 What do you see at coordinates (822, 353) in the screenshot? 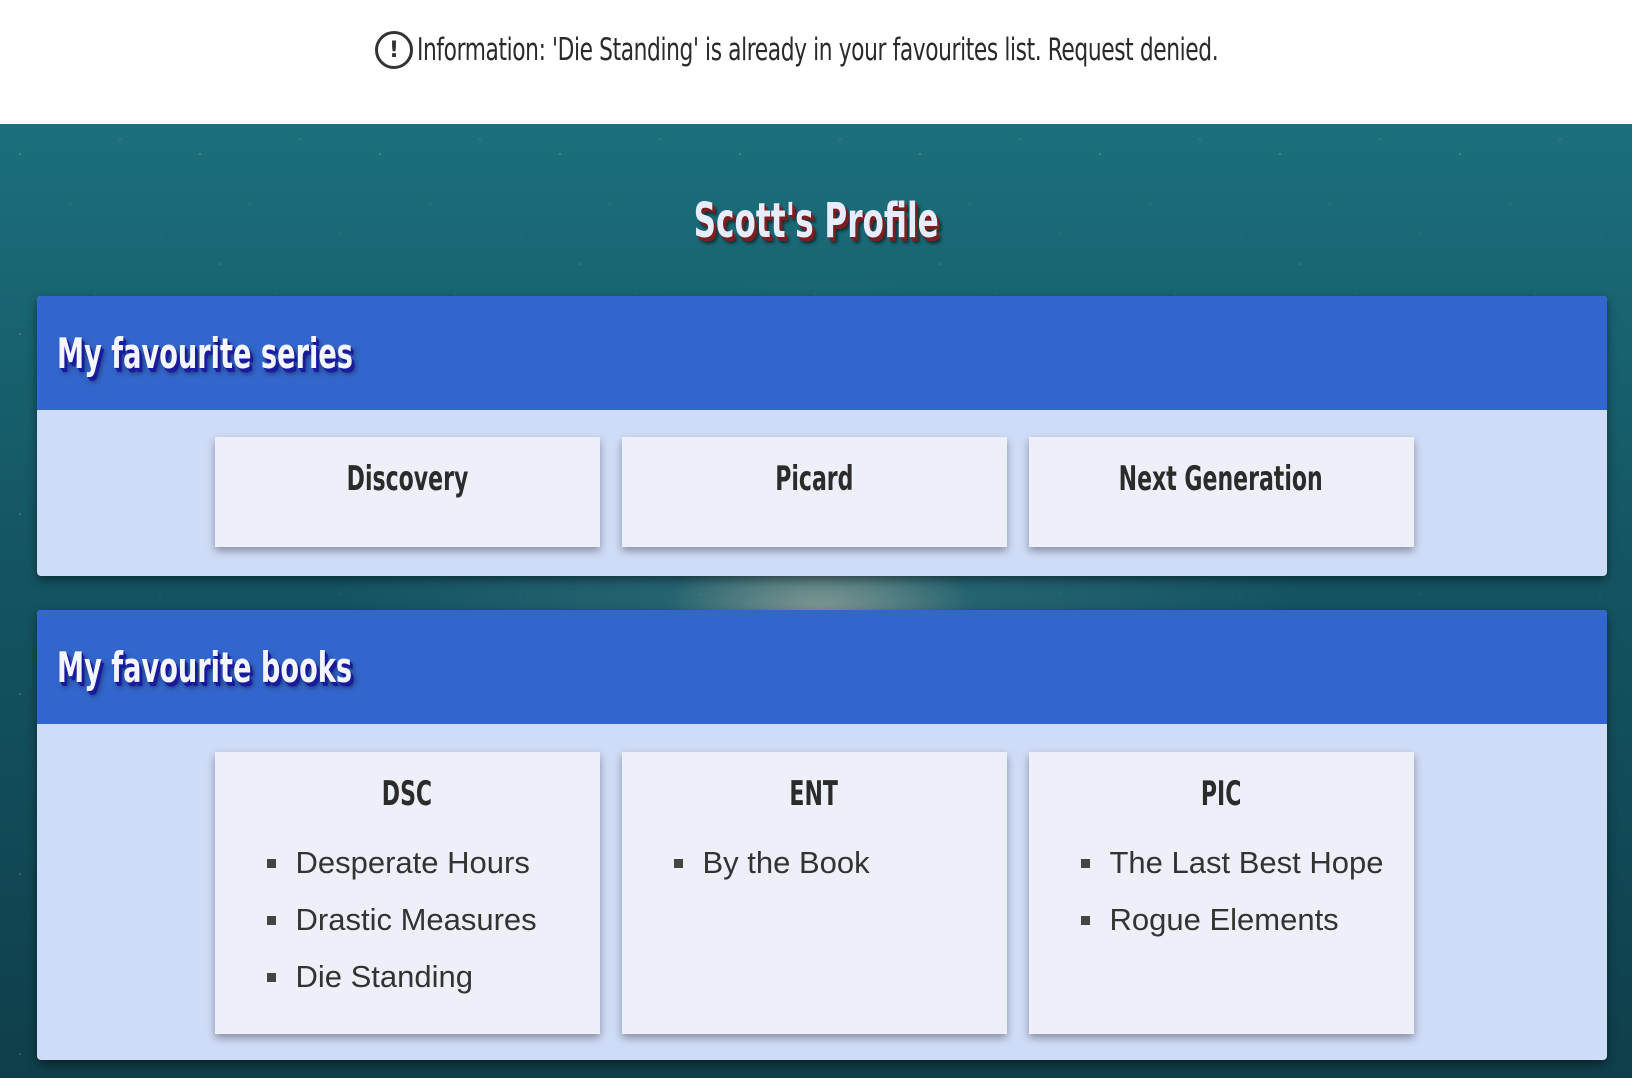
I see `favourite-series-header: My favourite series` at bounding box center [822, 353].